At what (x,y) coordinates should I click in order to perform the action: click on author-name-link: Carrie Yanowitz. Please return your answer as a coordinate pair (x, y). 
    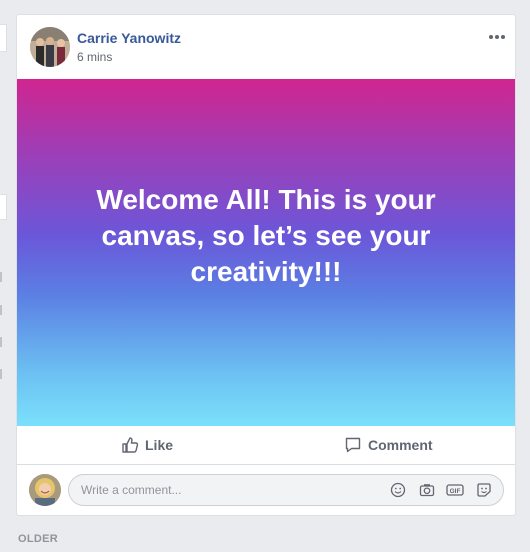
    Looking at the image, I should click on (129, 38).